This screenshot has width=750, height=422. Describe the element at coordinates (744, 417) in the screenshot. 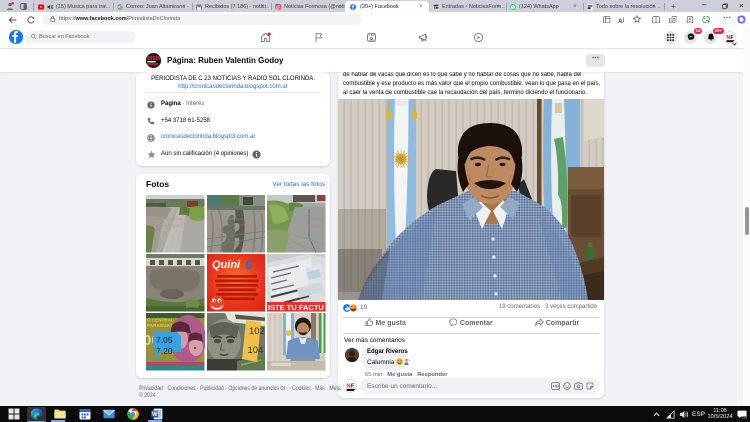

I see `svg-text: (2)` at that location.